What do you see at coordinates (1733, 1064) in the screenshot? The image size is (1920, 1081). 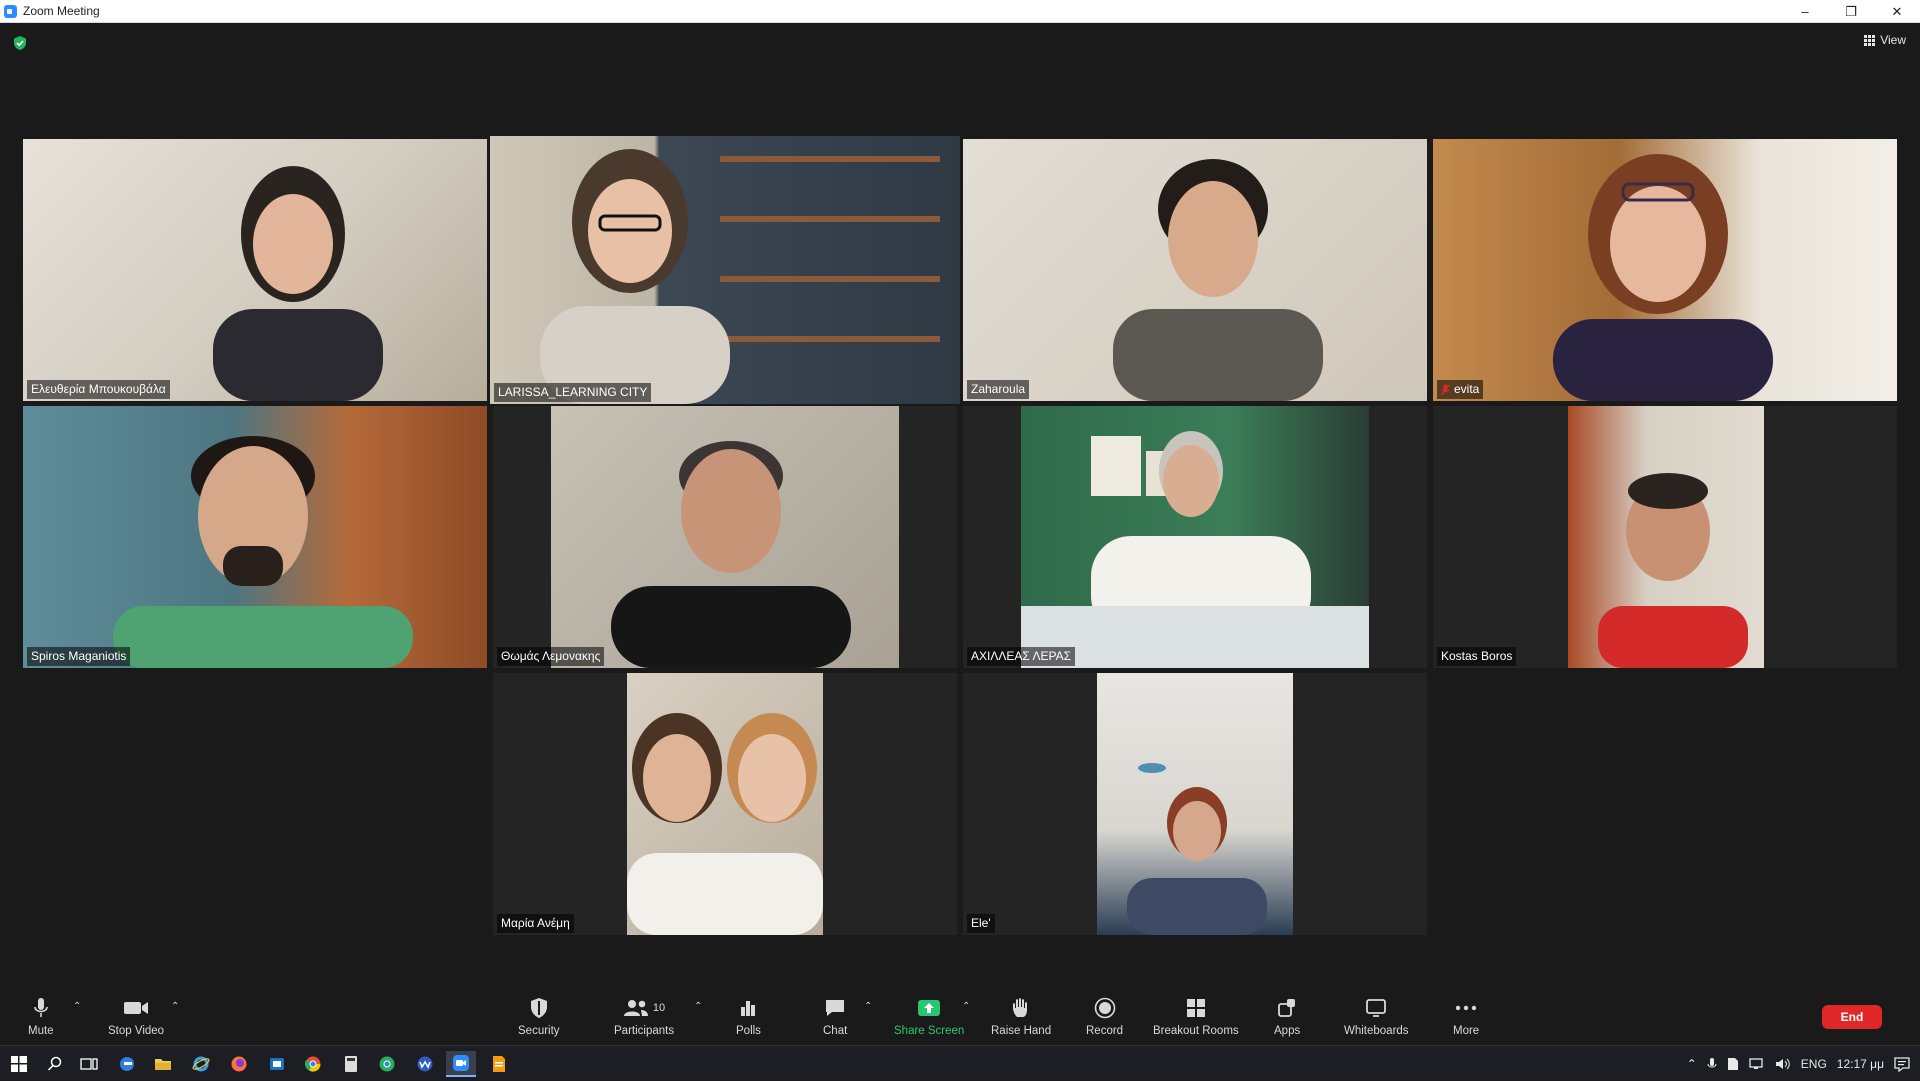 I see `tray-notes-icon` at bounding box center [1733, 1064].